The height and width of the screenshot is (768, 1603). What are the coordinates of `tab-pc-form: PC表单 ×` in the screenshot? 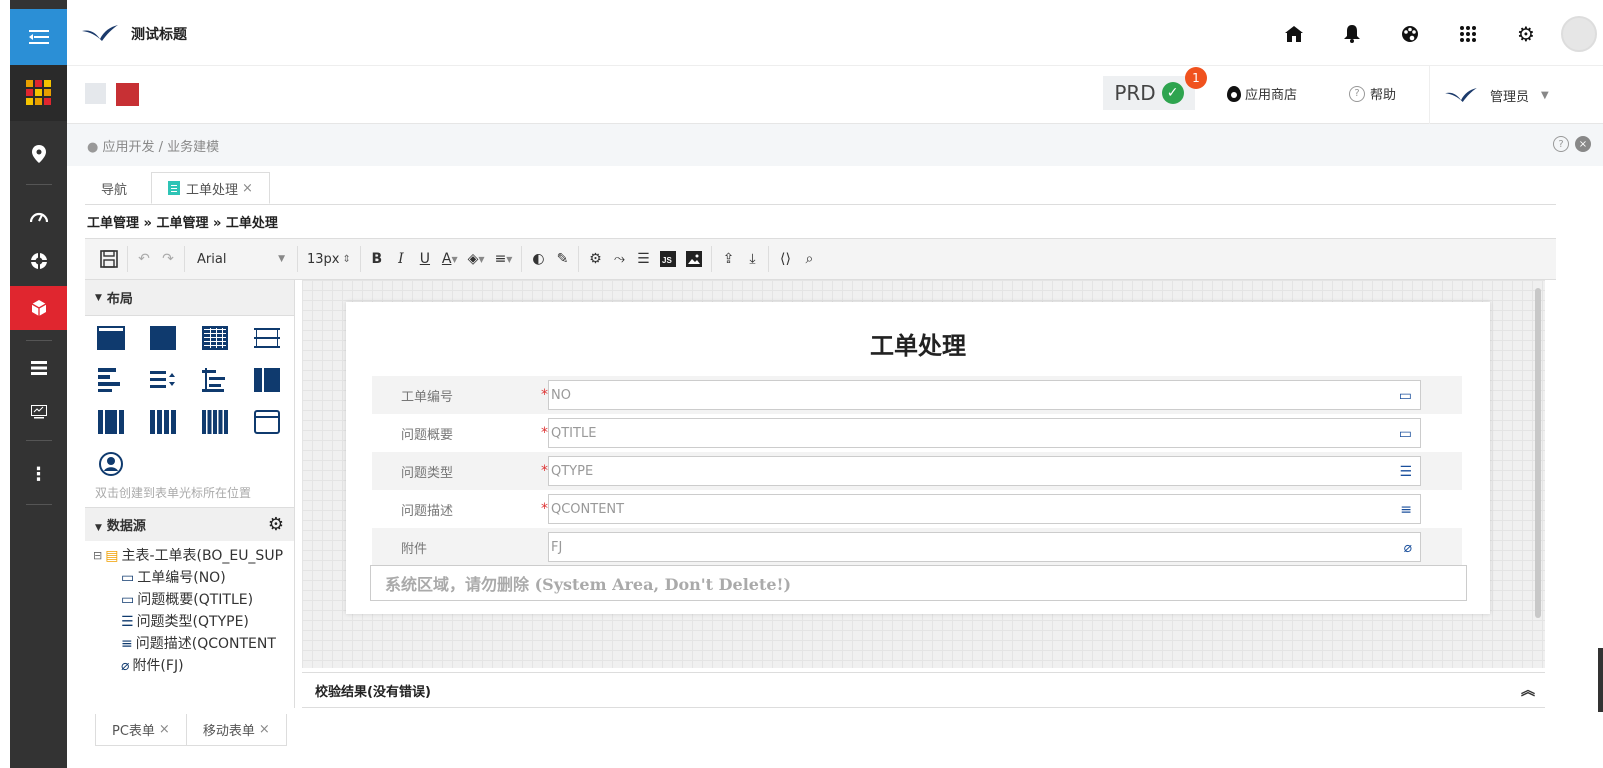 It's located at (141, 730).